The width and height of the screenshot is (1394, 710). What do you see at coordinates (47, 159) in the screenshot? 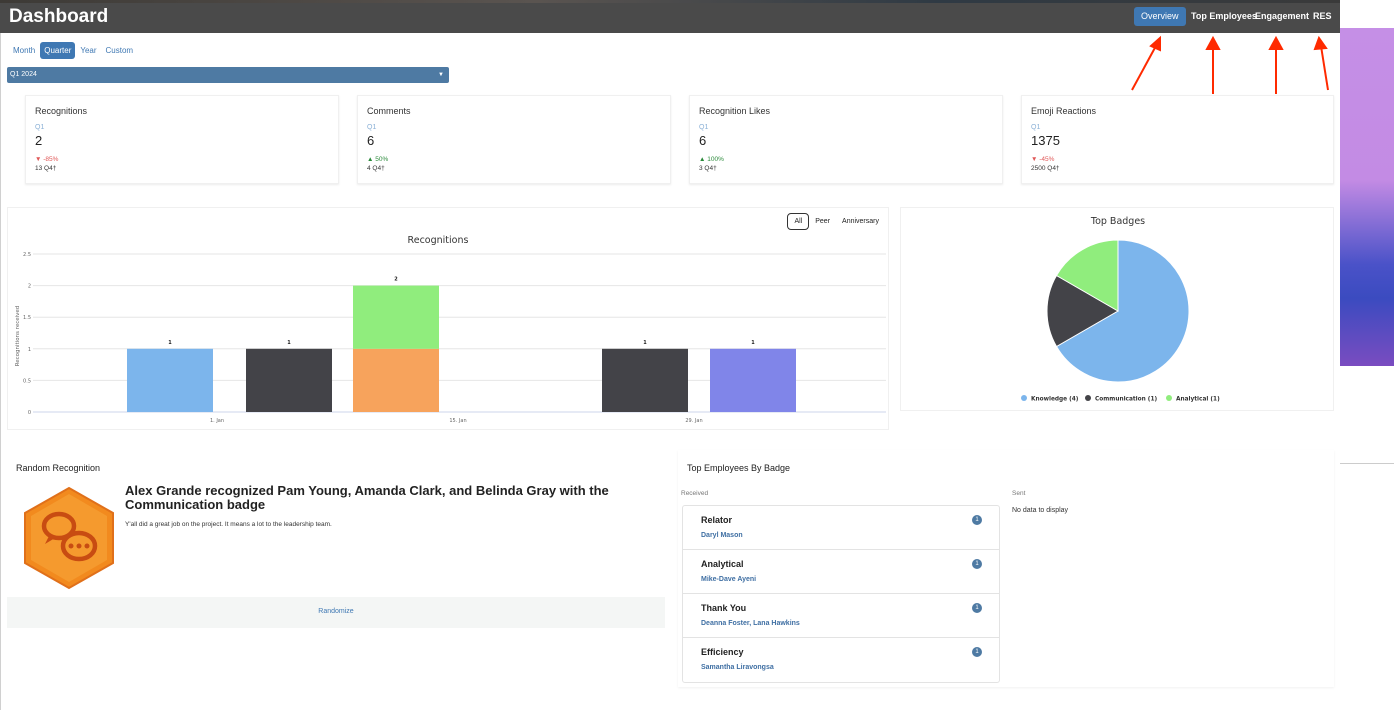
I see `stat-change: ▼ -85%` at bounding box center [47, 159].